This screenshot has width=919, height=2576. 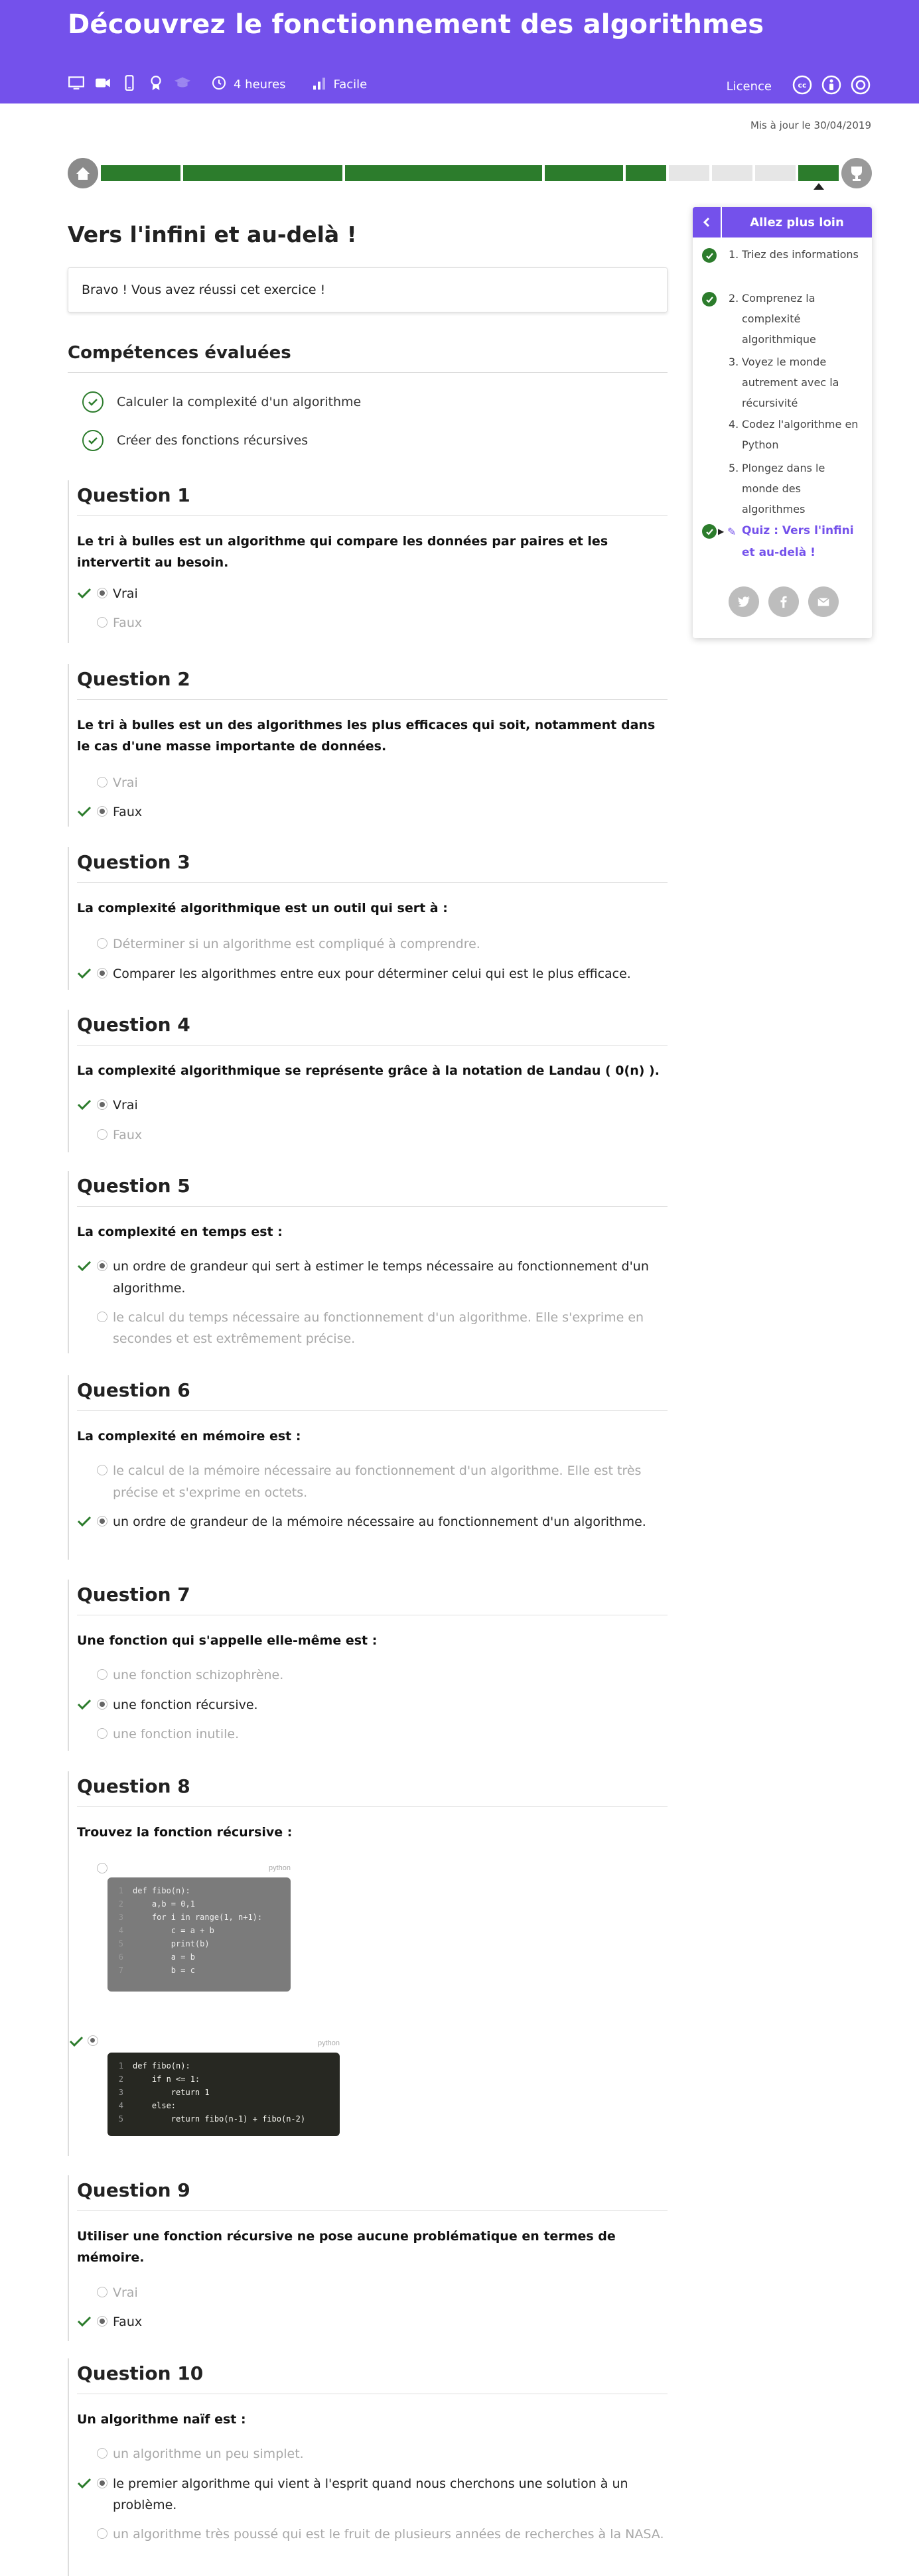 What do you see at coordinates (372, 1705) in the screenshot?
I see `answer-option: une fonction récursive.` at bounding box center [372, 1705].